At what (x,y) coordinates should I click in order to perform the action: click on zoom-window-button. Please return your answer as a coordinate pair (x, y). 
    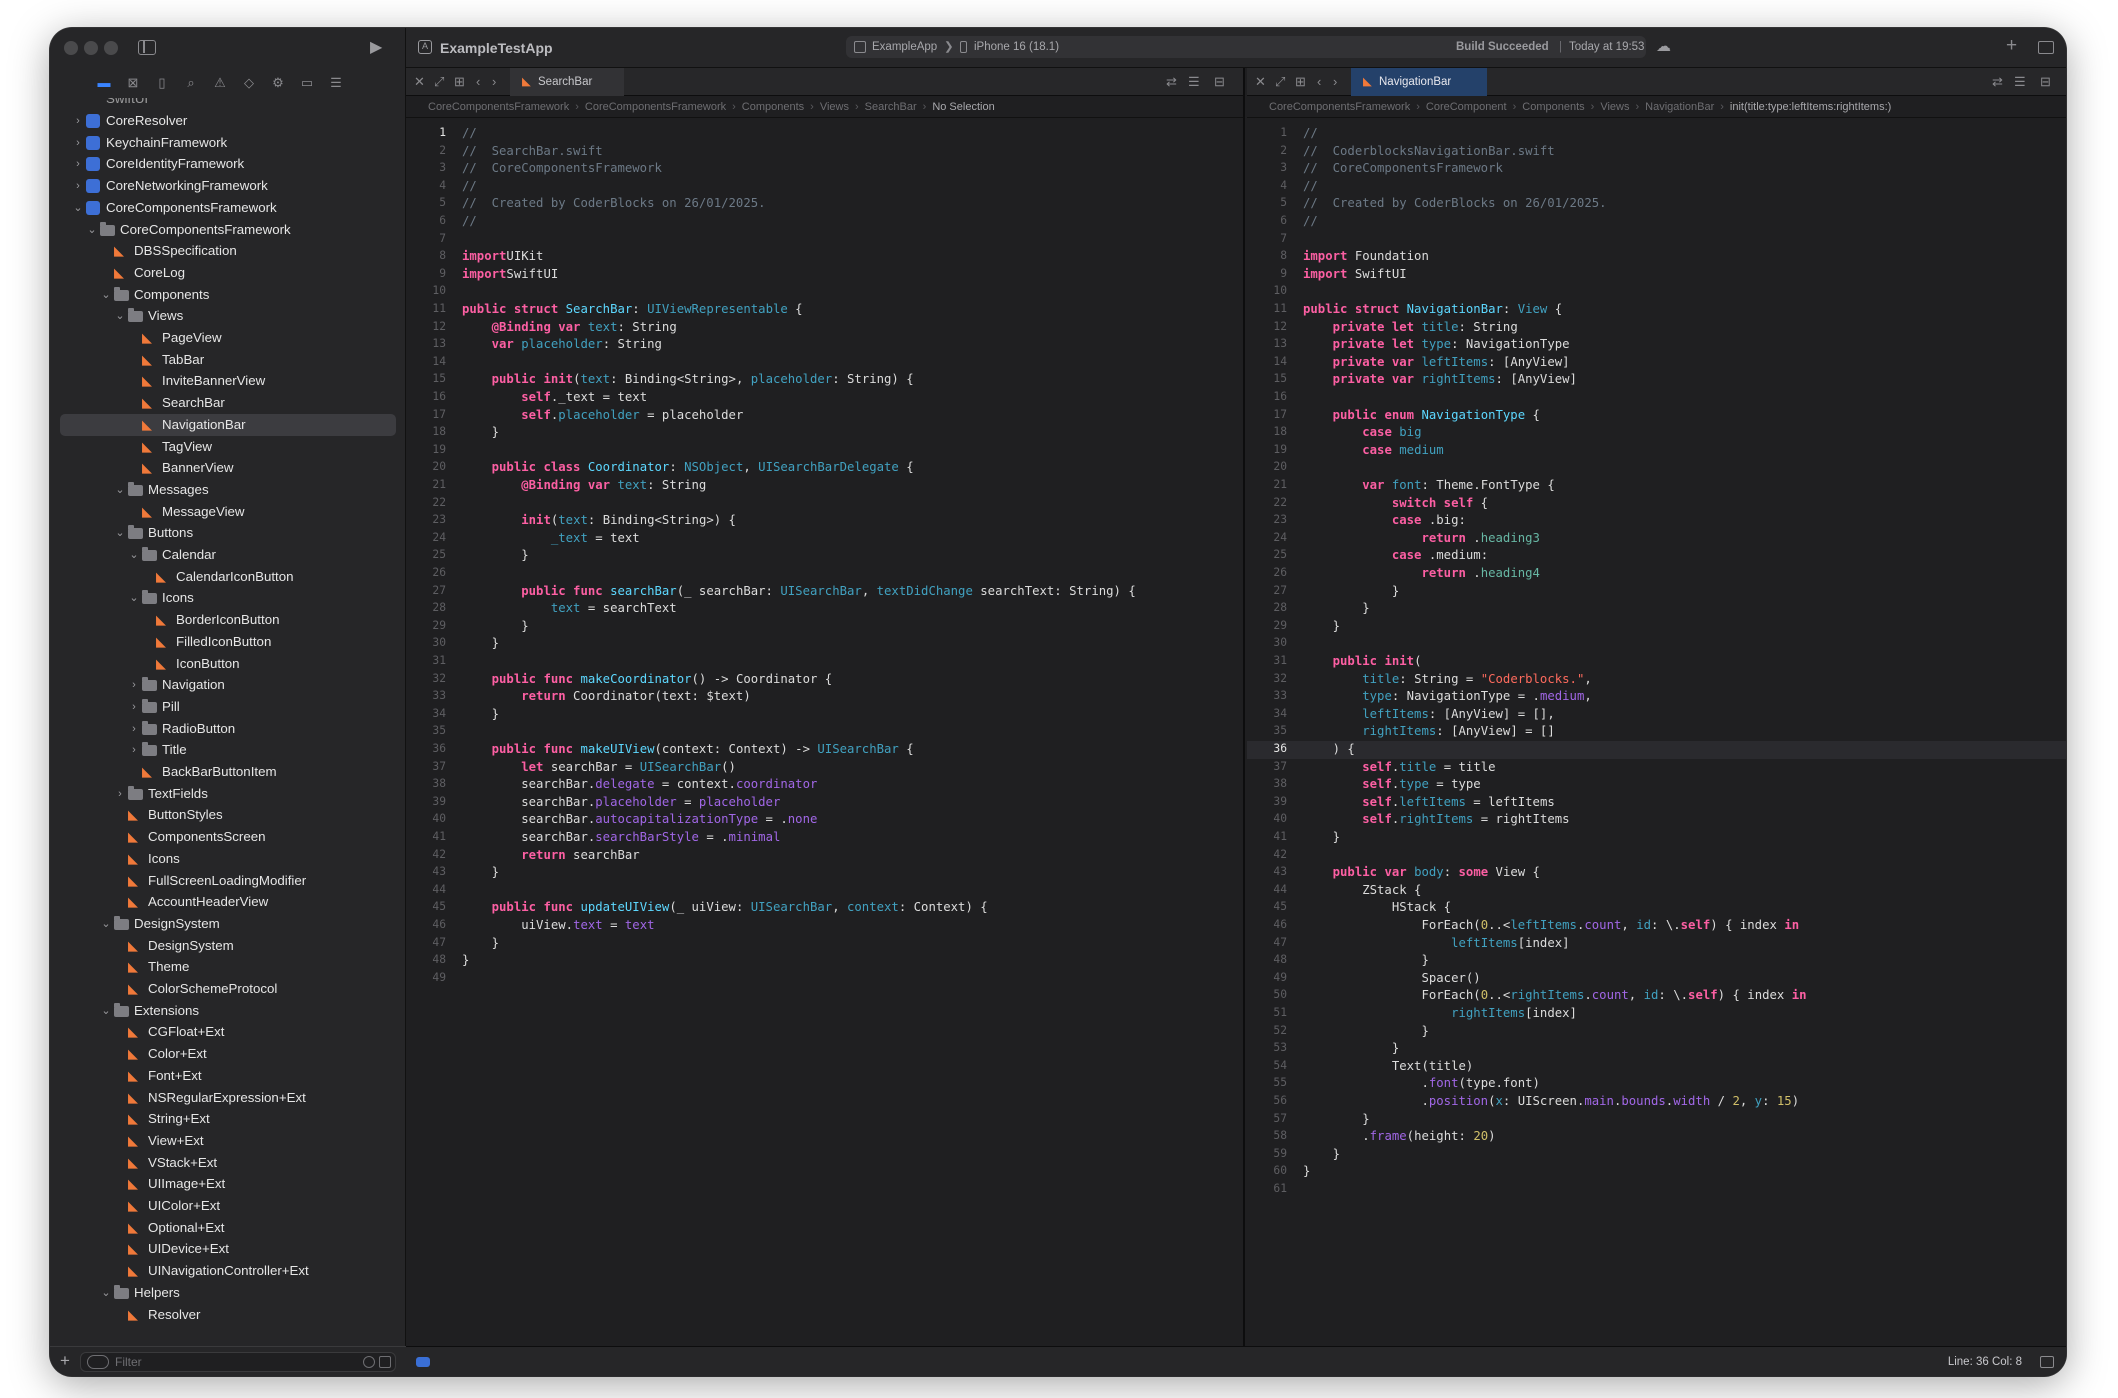
    Looking at the image, I should click on (111, 48).